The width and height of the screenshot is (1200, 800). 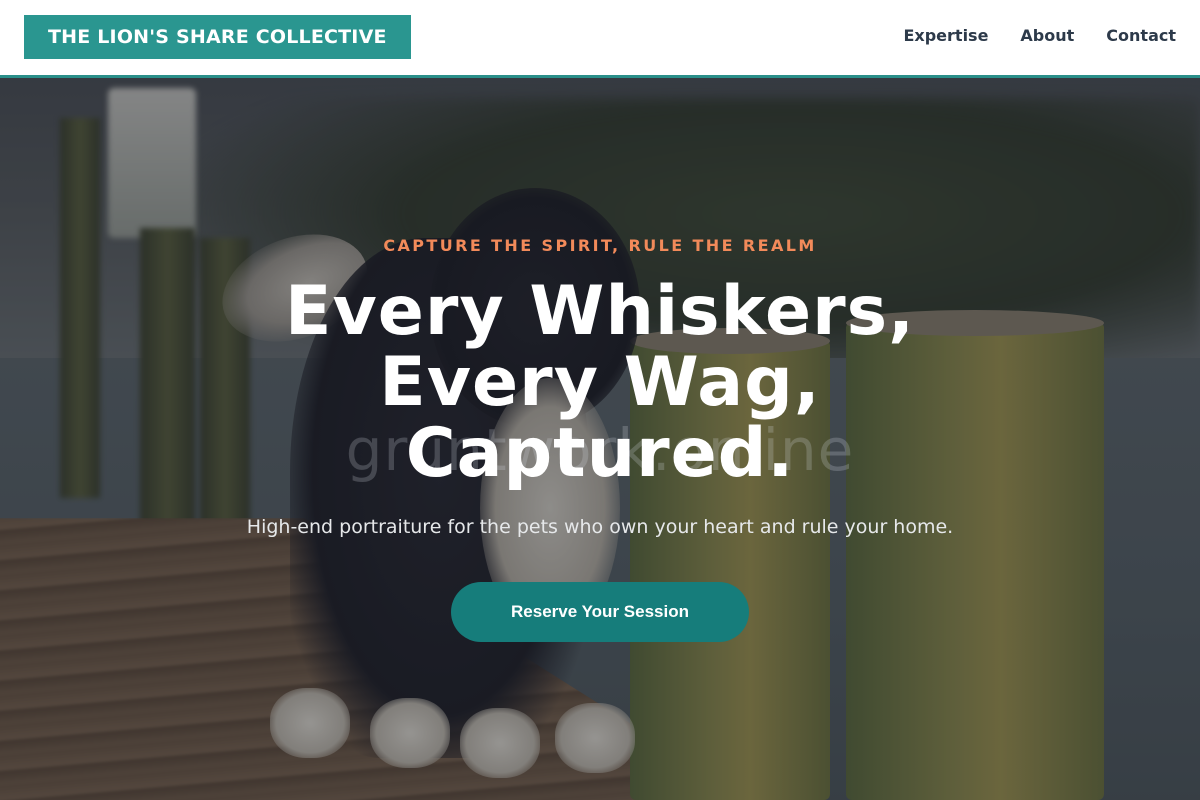 What do you see at coordinates (600, 311) in the screenshot?
I see `headline-line-1: Every Whiskers,` at bounding box center [600, 311].